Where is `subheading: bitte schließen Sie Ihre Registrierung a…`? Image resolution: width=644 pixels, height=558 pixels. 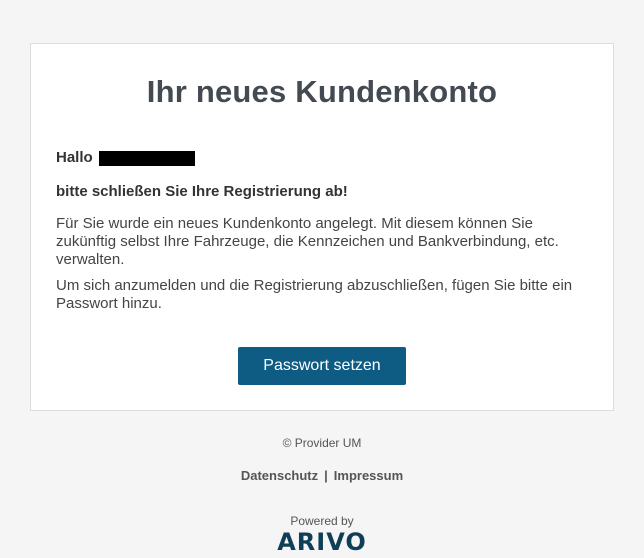
subheading: bitte schließen Sie Ihre Registrierung a… is located at coordinates (202, 191).